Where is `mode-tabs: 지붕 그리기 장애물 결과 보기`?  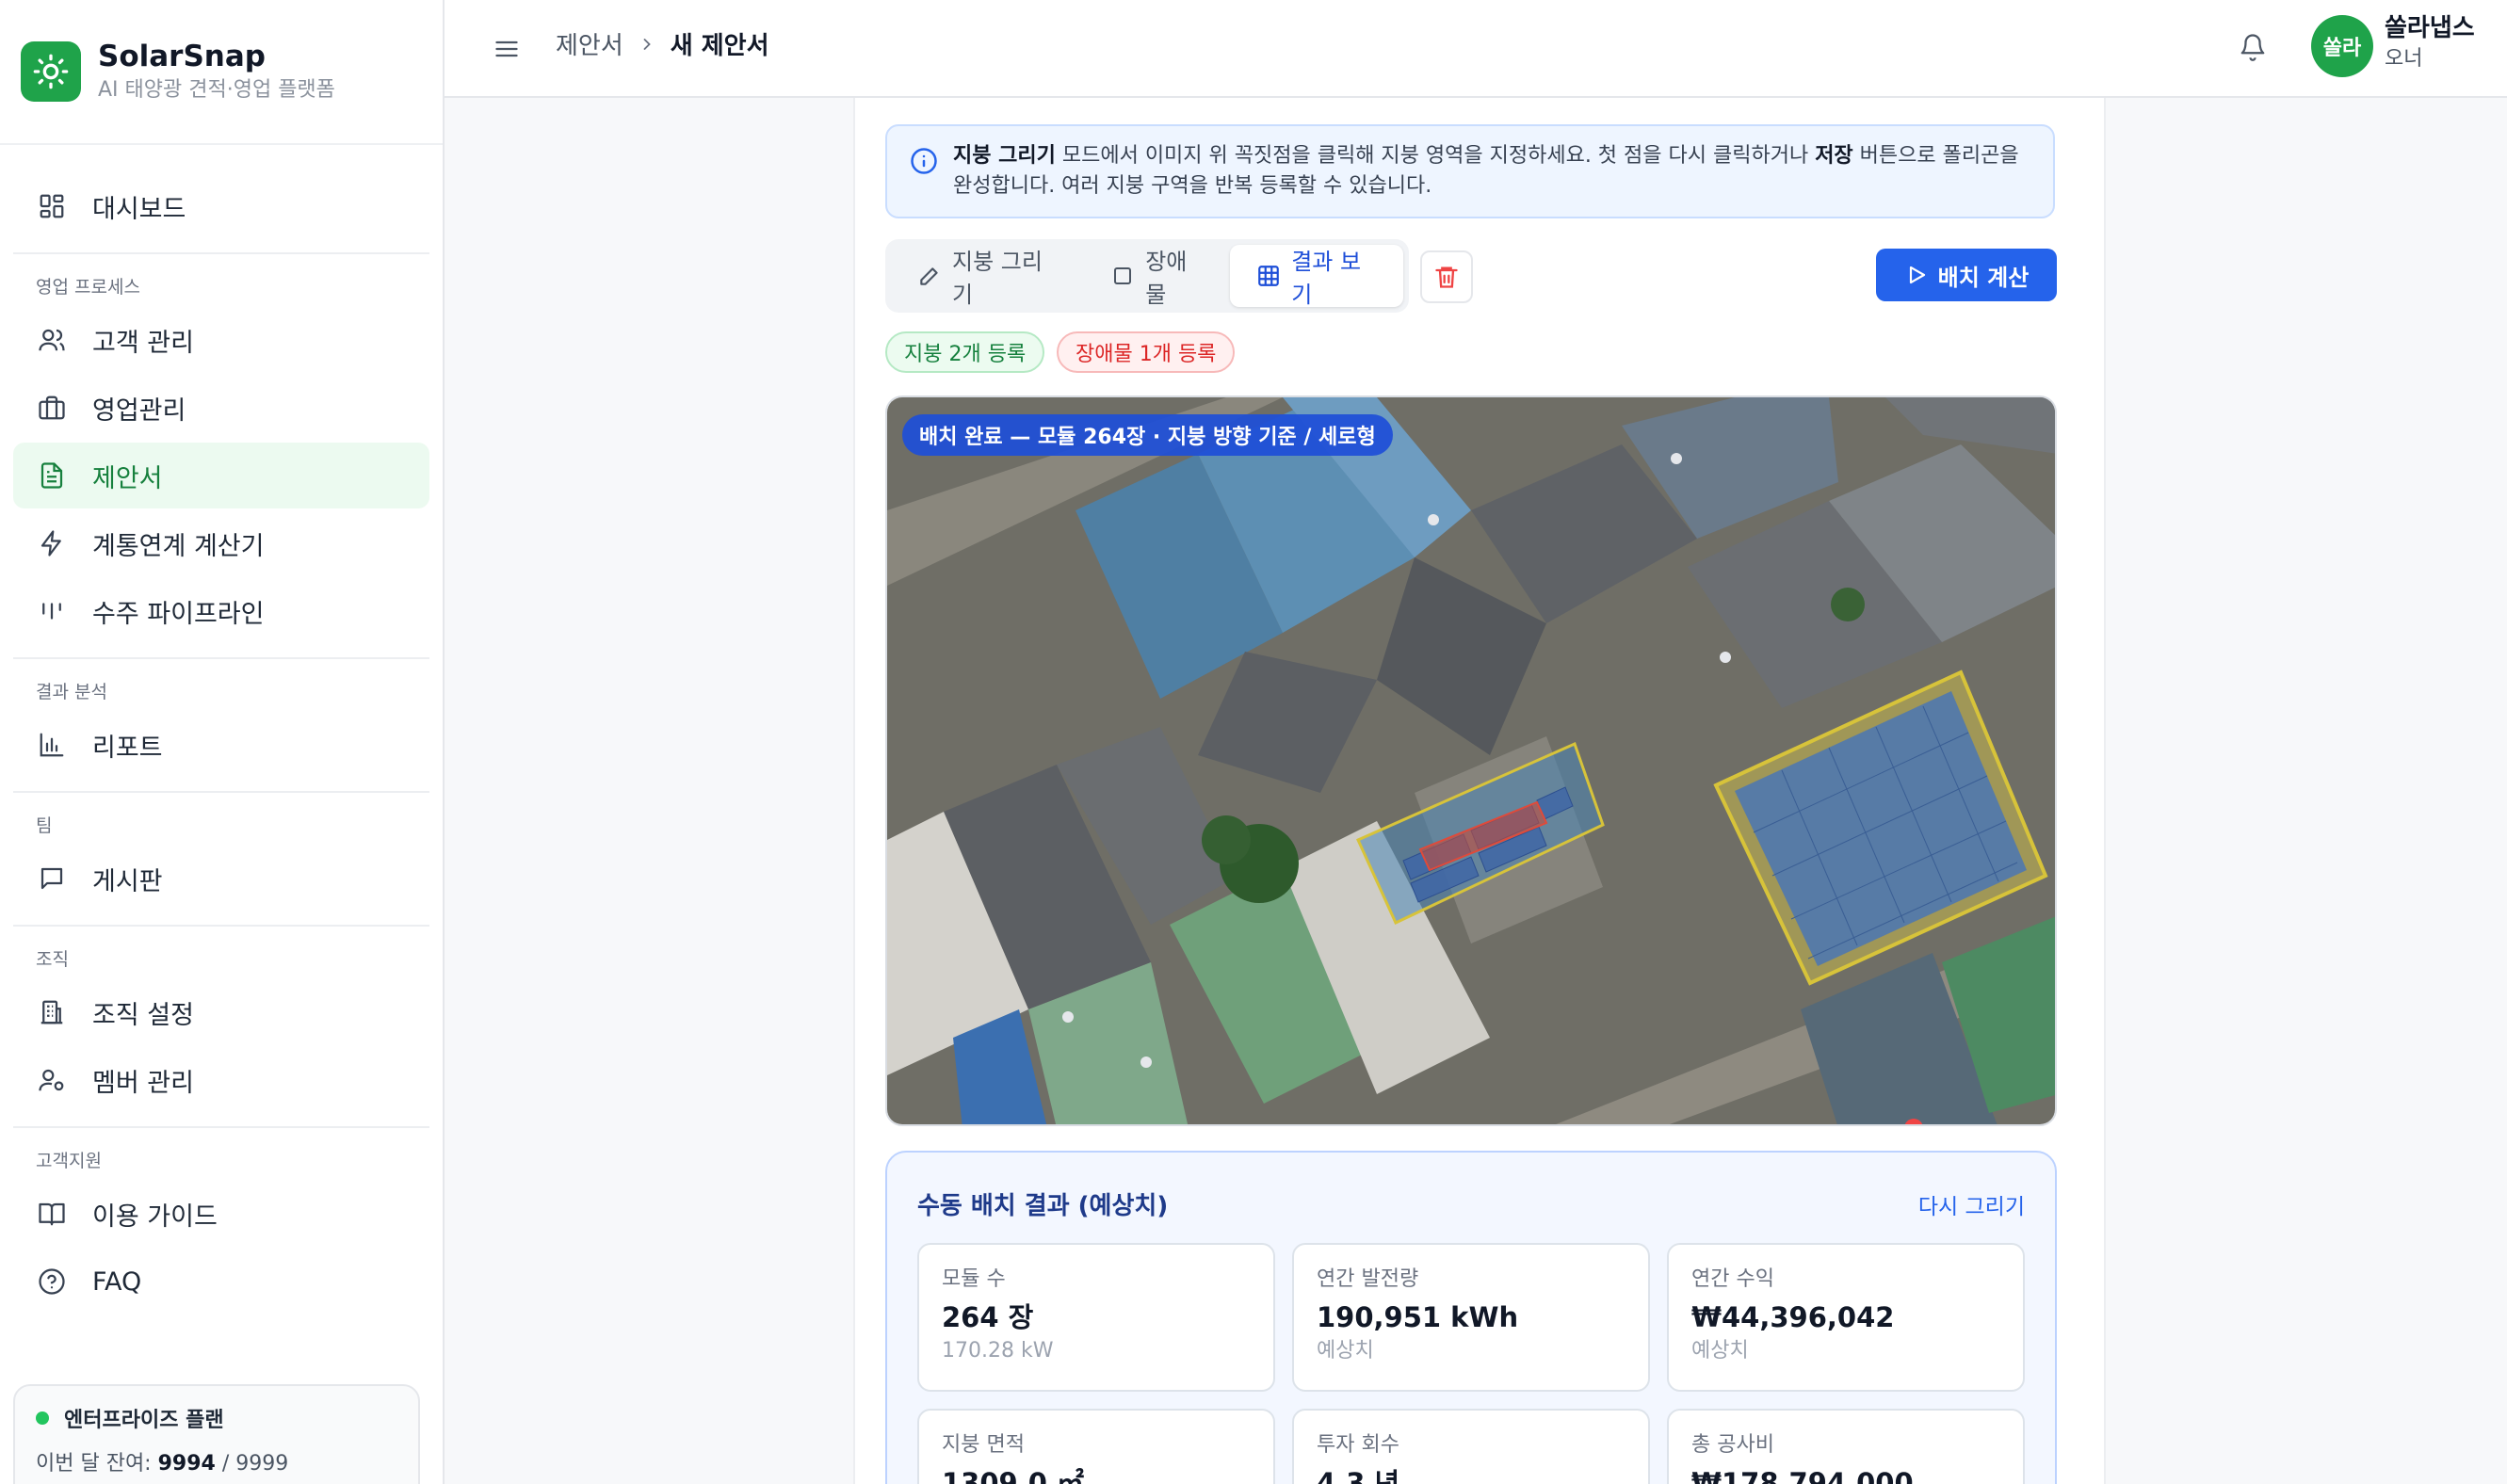
mode-tabs: 지붕 그리기 장애물 결과 보기 is located at coordinates (1147, 276).